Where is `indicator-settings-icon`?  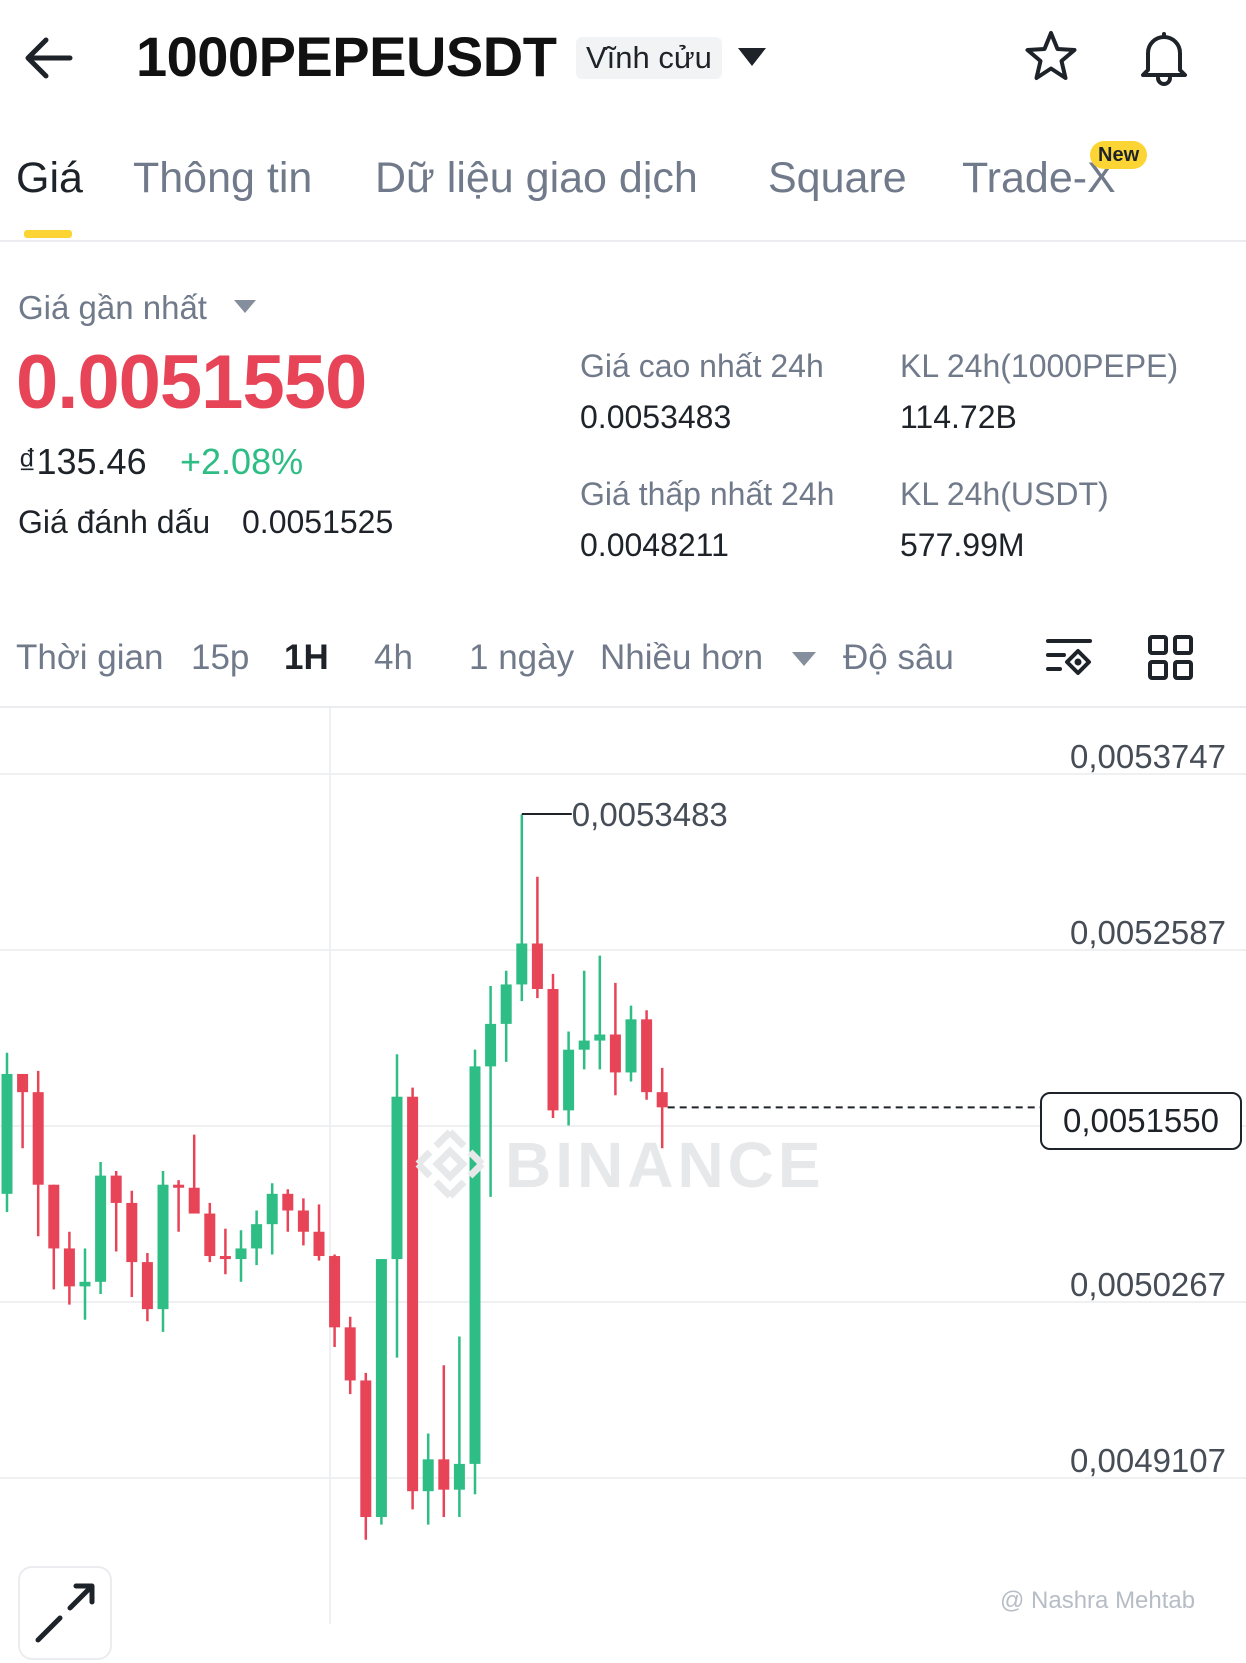
indicator-settings-icon is located at coordinates (1069, 657).